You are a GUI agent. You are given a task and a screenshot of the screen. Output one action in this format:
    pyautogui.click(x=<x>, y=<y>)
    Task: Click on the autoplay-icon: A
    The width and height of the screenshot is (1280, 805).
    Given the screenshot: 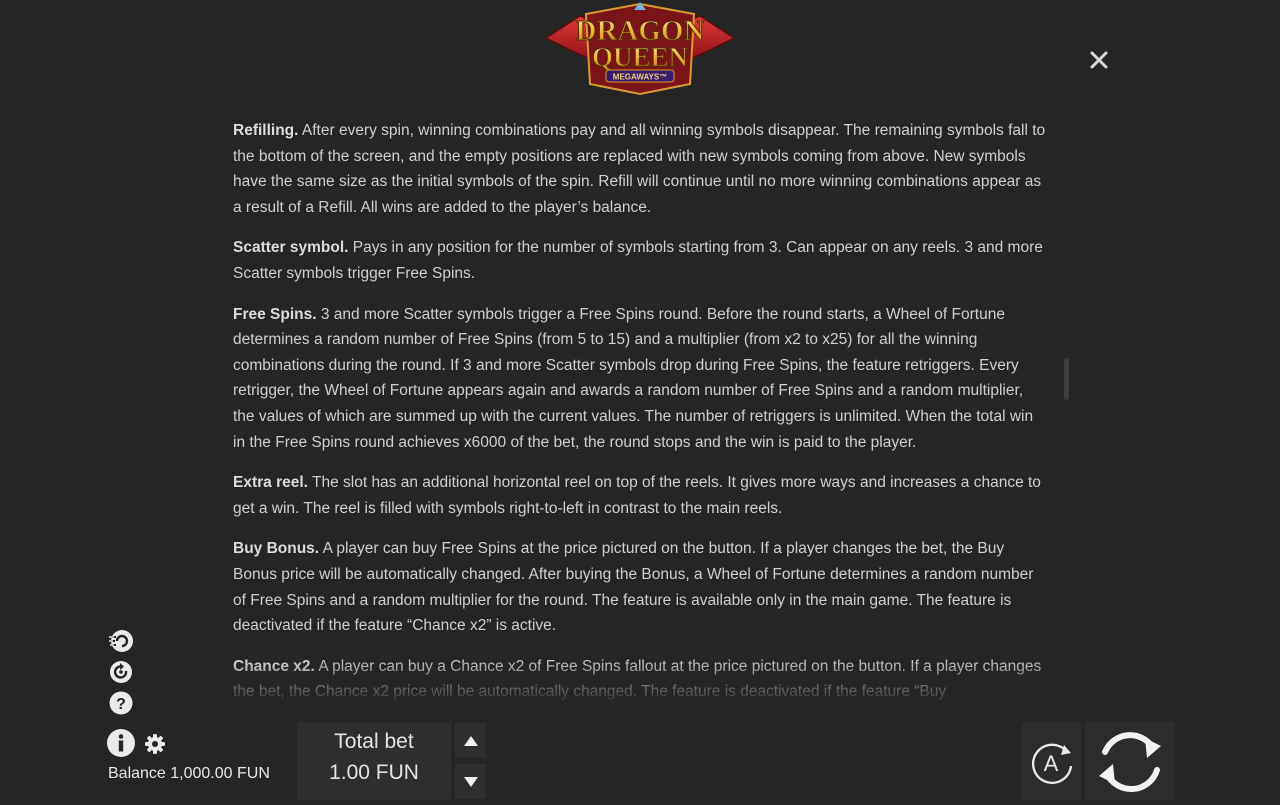 What is the action you would take?
    pyautogui.click(x=1052, y=763)
    